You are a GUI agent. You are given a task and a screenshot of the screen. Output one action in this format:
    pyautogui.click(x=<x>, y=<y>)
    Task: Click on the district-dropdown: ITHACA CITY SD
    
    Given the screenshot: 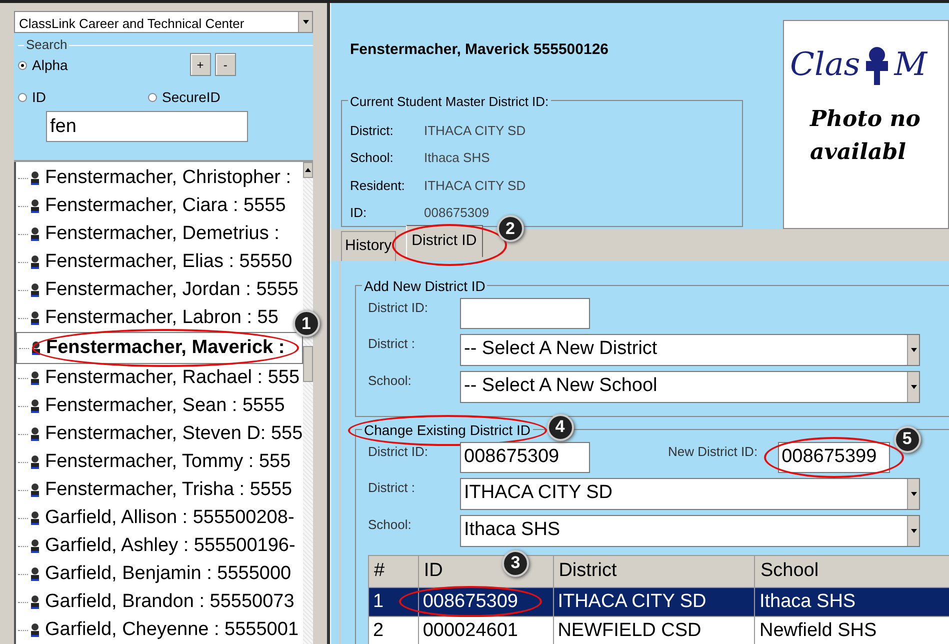 What is the action you would take?
    pyautogui.click(x=690, y=494)
    